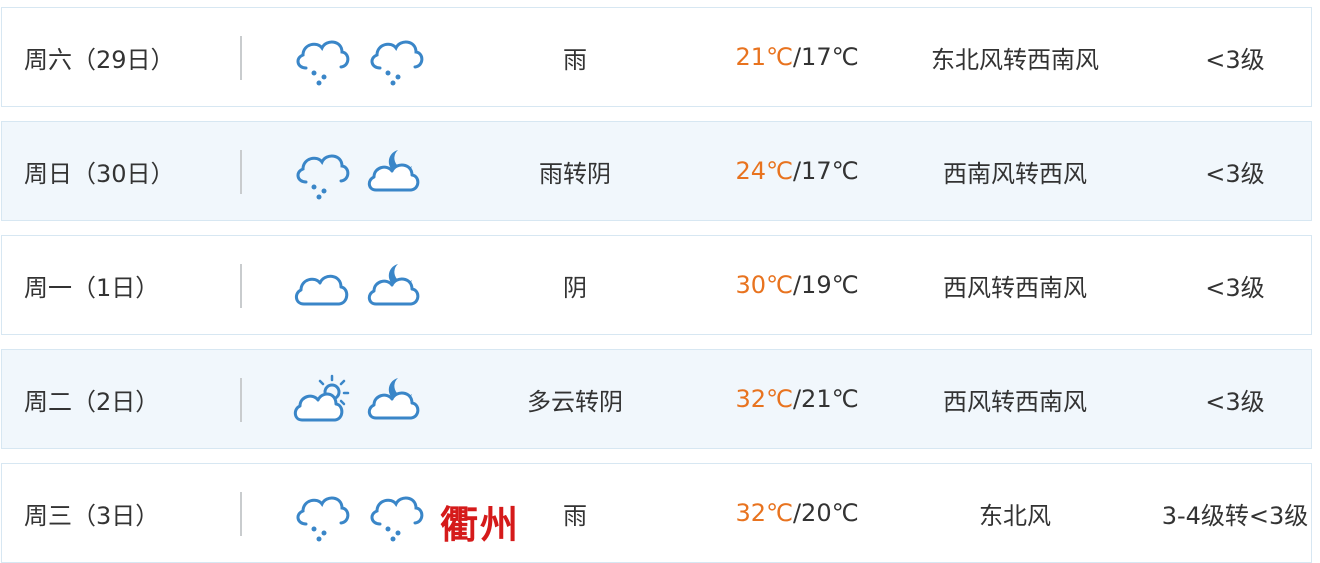 This screenshot has width=1320, height=563. I want to click on city-watermark: 衢州, so click(480, 524).